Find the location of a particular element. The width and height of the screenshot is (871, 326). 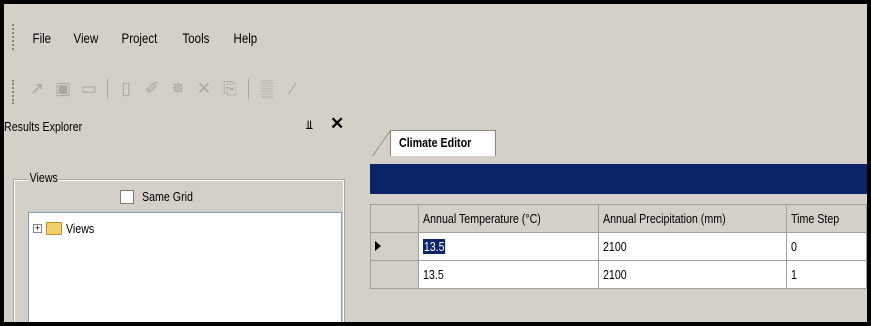

table-row: 13.5 2100 0 is located at coordinates (618, 246).